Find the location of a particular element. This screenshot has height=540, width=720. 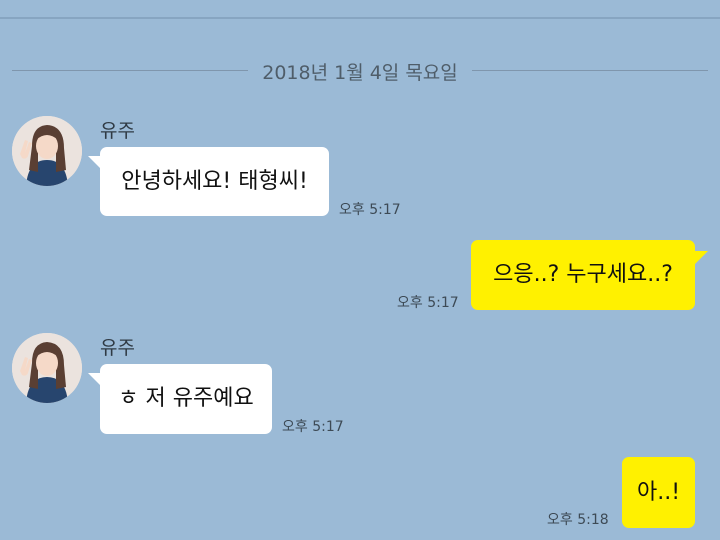

message-bubble: 아..! is located at coordinates (658, 492).